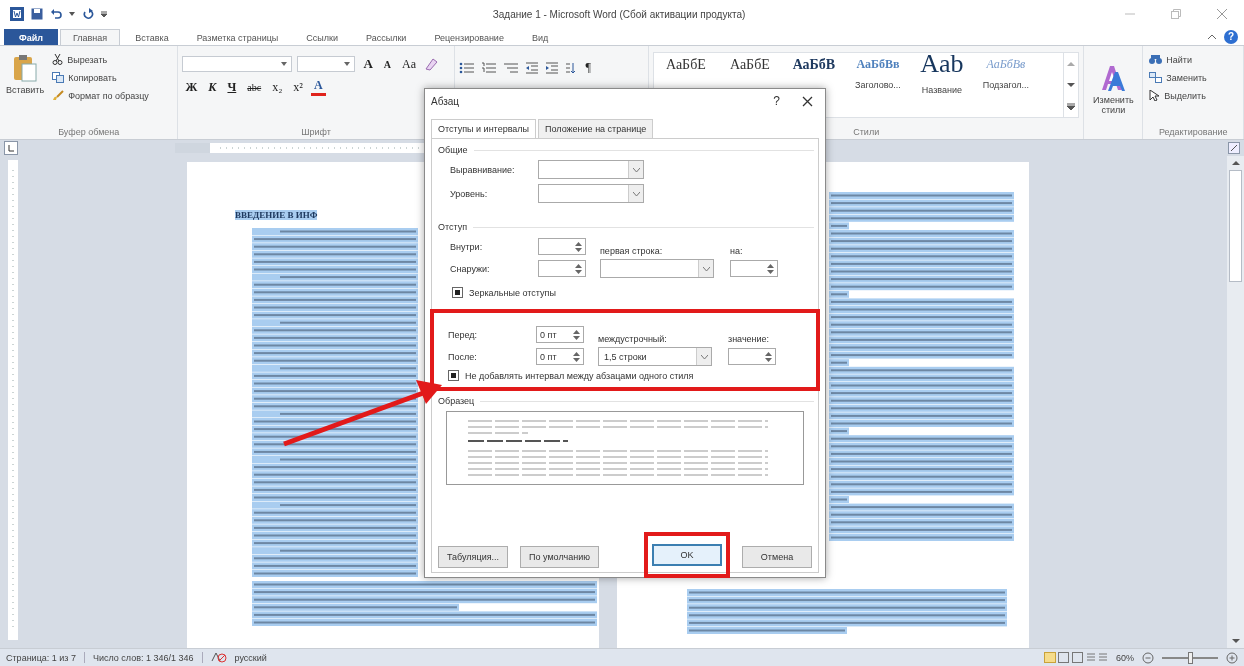 The height and width of the screenshot is (666, 1244). I want to click on undo-icon, so click(56, 14).